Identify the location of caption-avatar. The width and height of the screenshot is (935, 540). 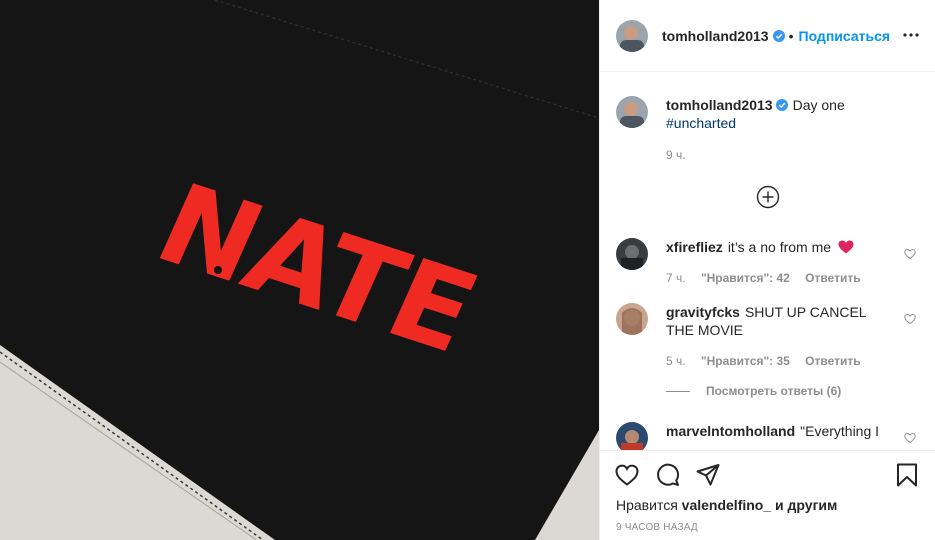
(632, 112).